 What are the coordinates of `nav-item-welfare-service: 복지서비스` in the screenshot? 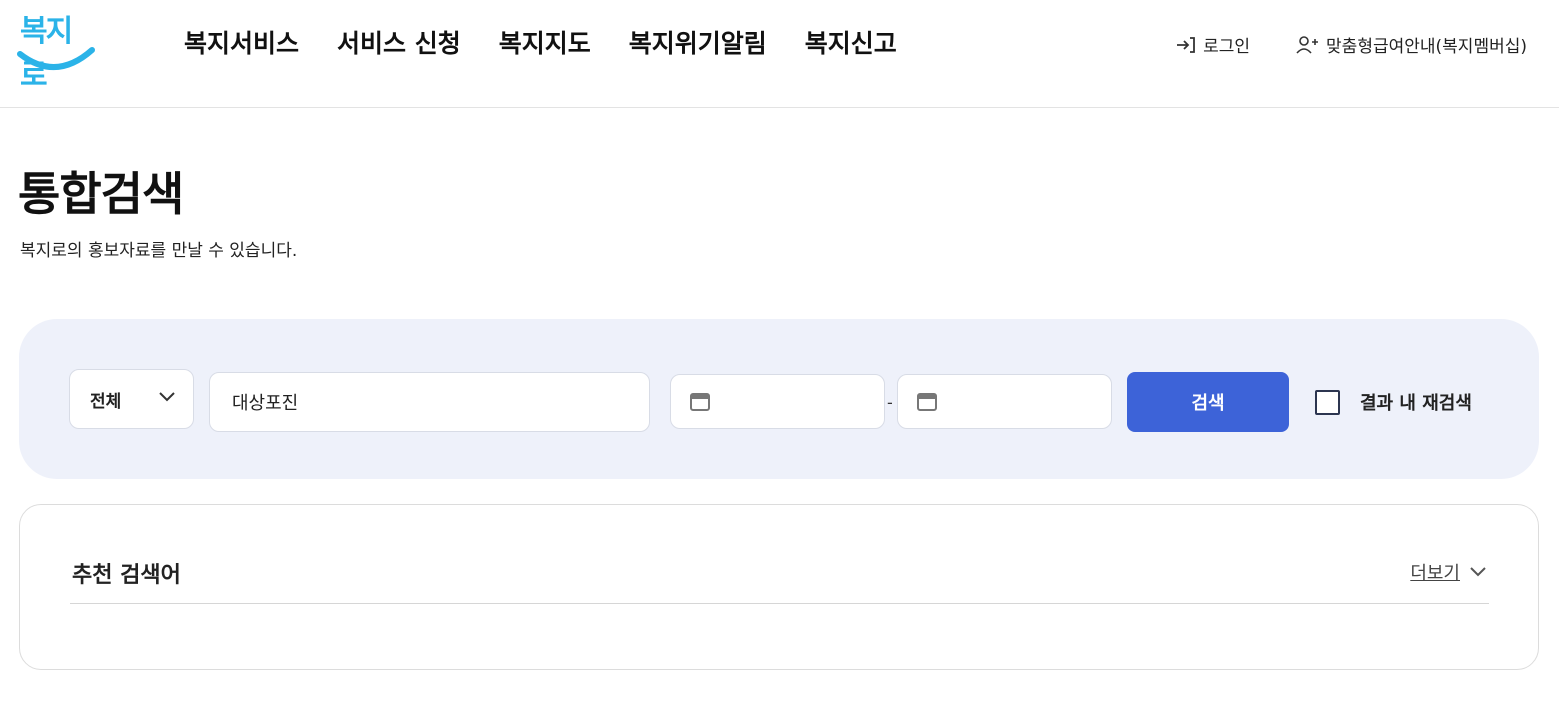 It's located at (241, 42).